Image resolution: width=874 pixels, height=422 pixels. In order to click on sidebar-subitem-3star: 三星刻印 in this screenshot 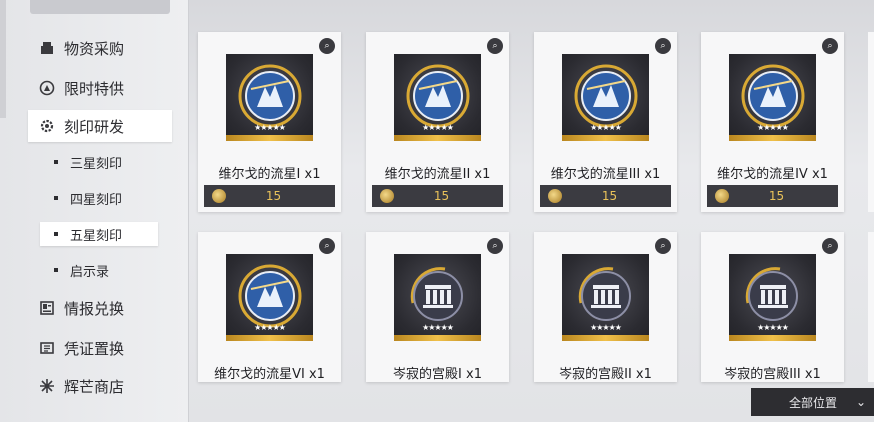, I will do `click(99, 162)`.